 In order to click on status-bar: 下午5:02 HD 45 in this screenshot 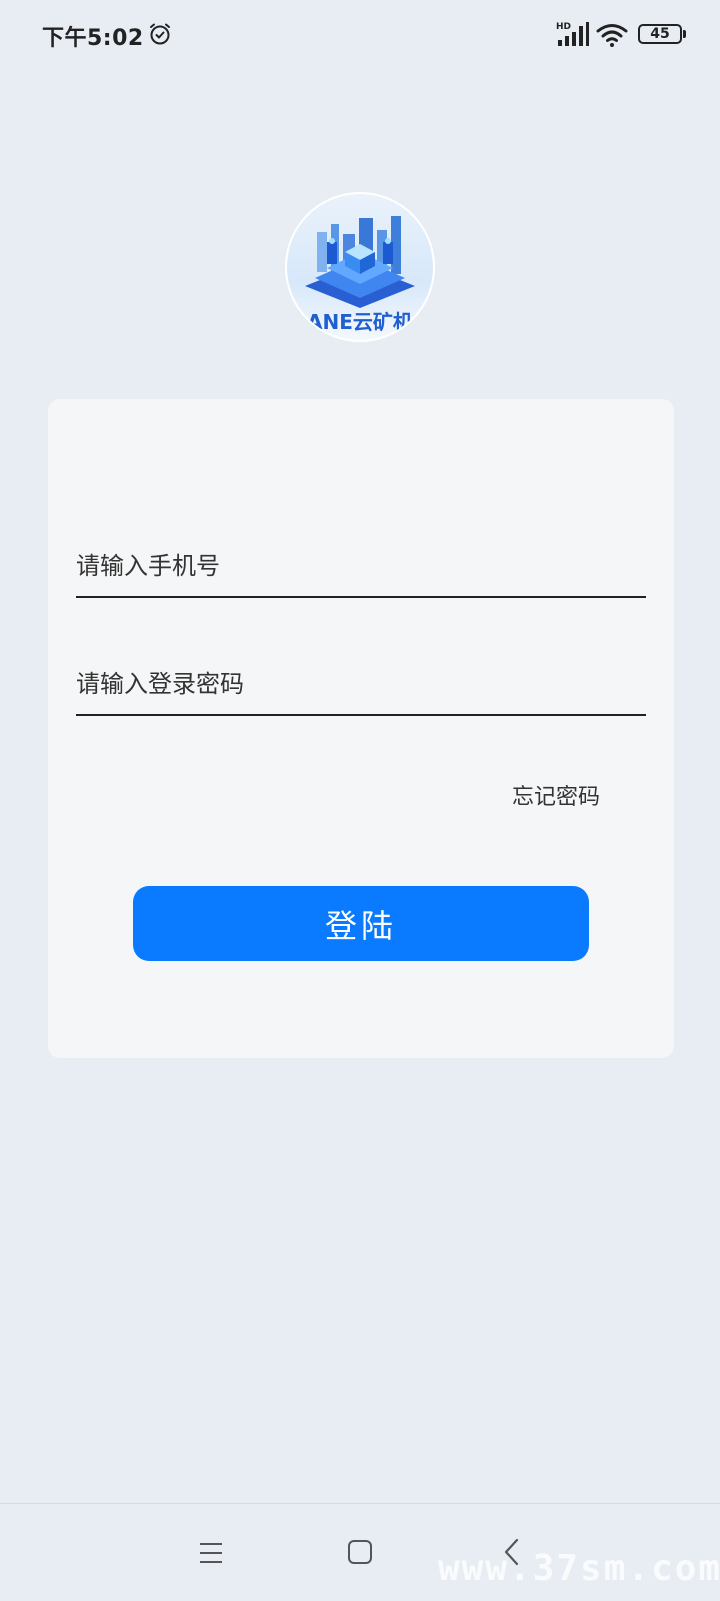, I will do `click(360, 35)`.